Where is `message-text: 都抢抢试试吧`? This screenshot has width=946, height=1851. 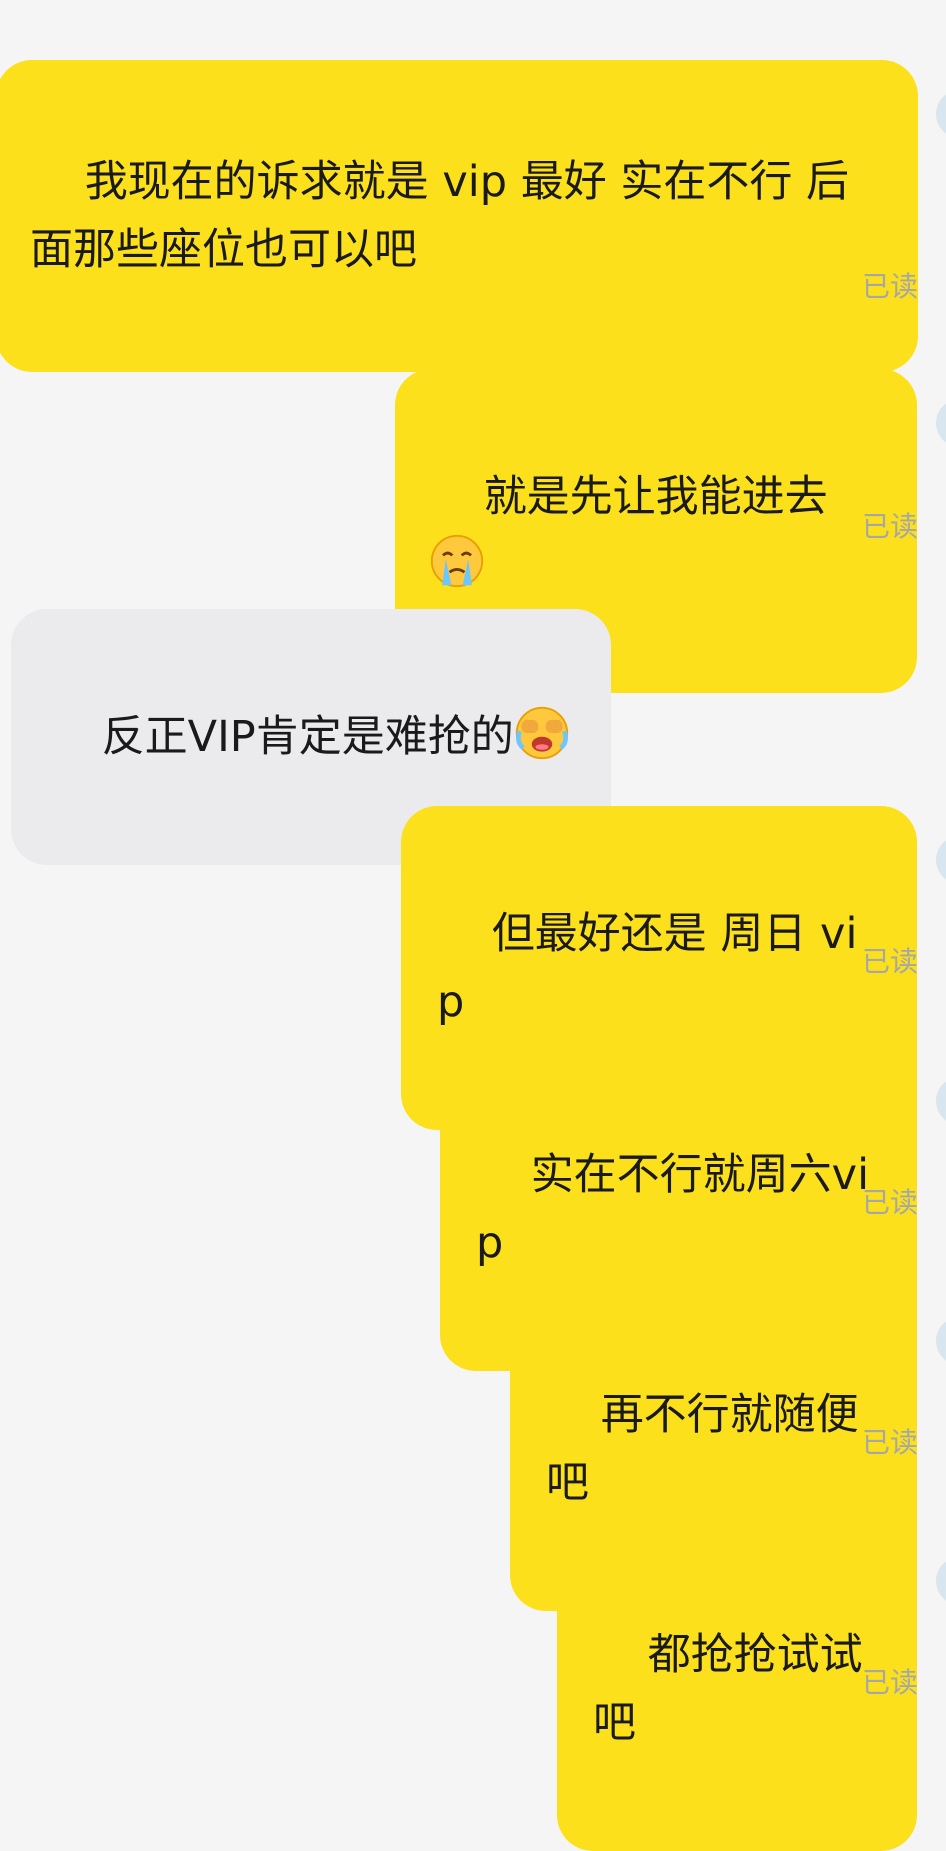
message-text: 都抢抢试试吧 is located at coordinates (728, 1689).